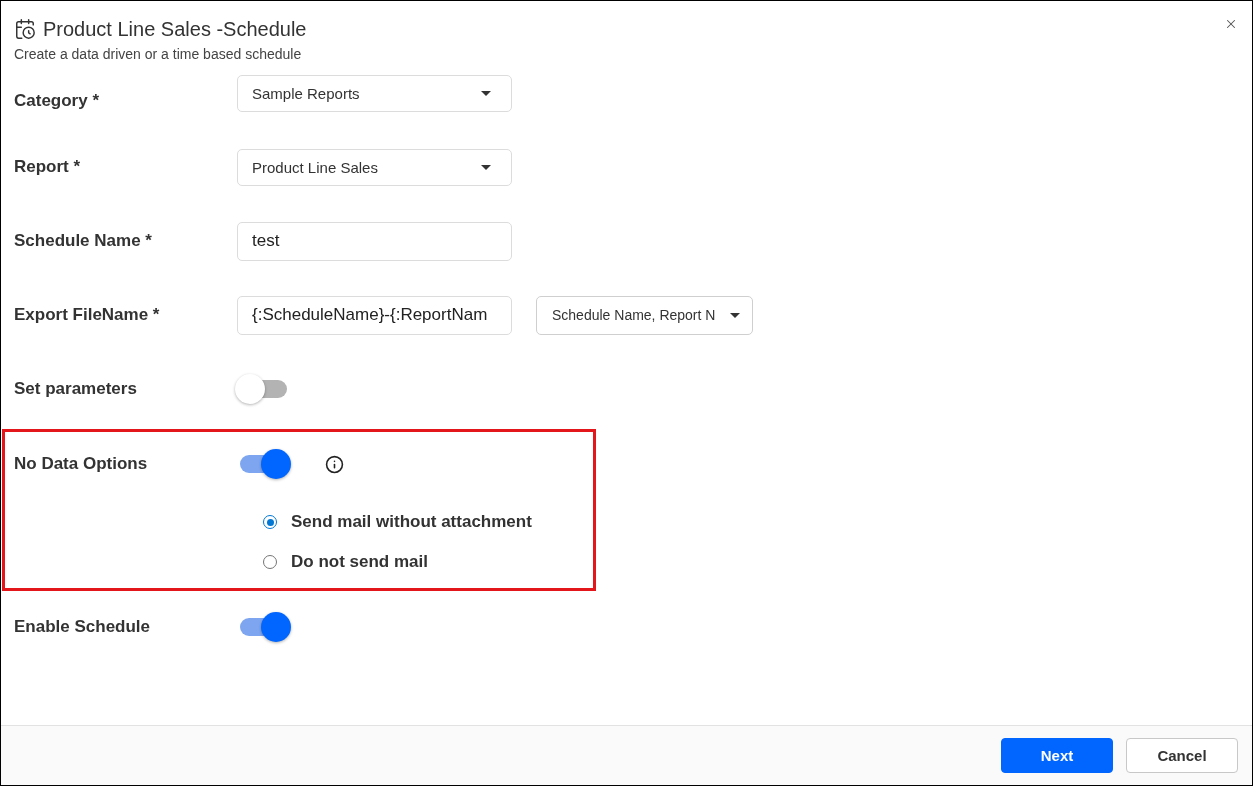 This screenshot has width=1253, height=786. What do you see at coordinates (48, 167) in the screenshot?
I see `field-label: Report *` at bounding box center [48, 167].